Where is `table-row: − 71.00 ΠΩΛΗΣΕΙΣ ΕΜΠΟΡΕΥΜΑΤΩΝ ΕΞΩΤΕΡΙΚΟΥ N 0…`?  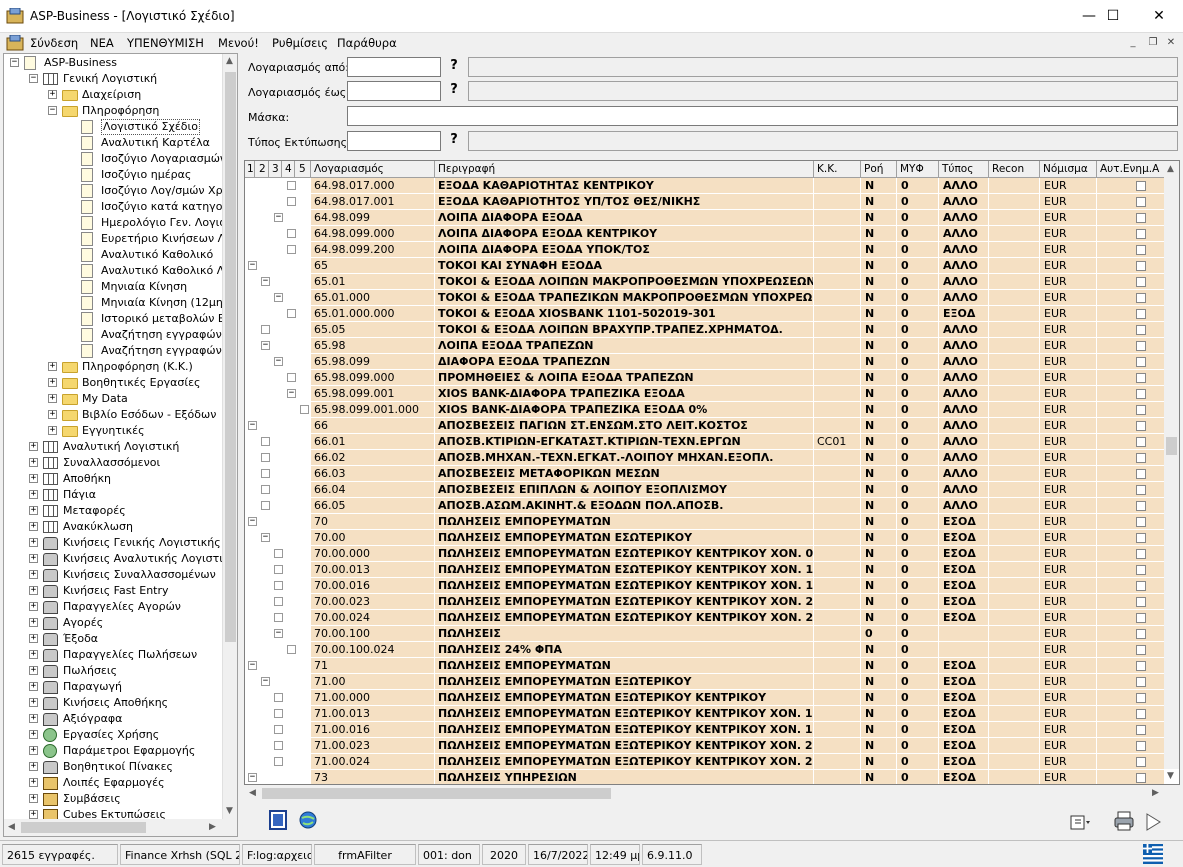 table-row: − 71.00 ΠΩΛΗΣΕΙΣ ΕΜΠΟΡΕΥΜΑΤΩΝ ΕΞΩΤΕΡΙΚΟΥ N 0… is located at coordinates (705, 682).